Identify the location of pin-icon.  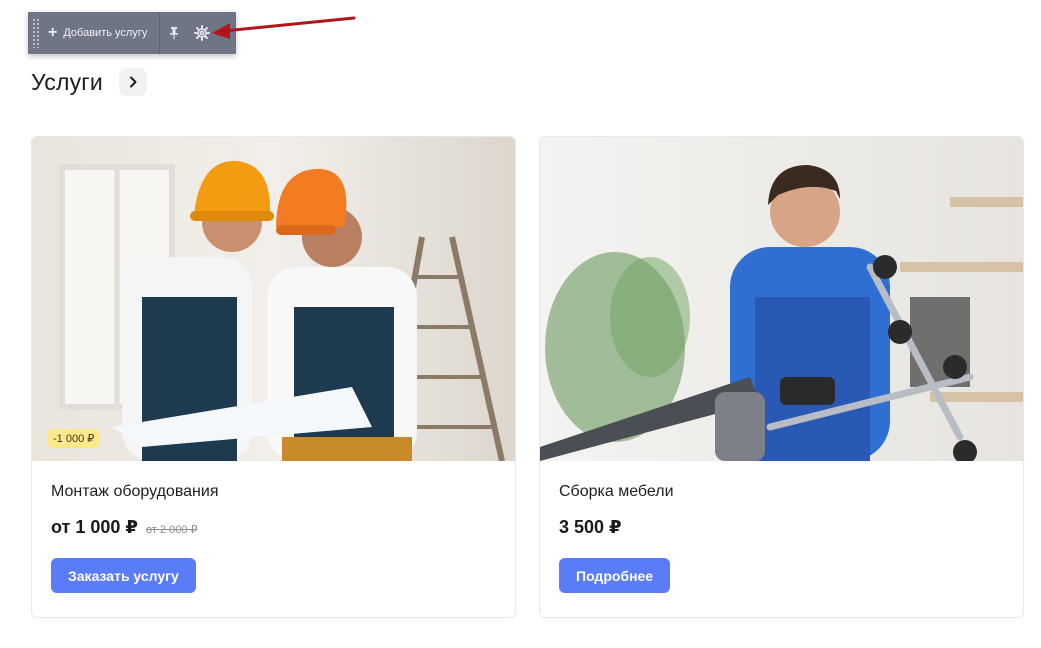
(174, 33).